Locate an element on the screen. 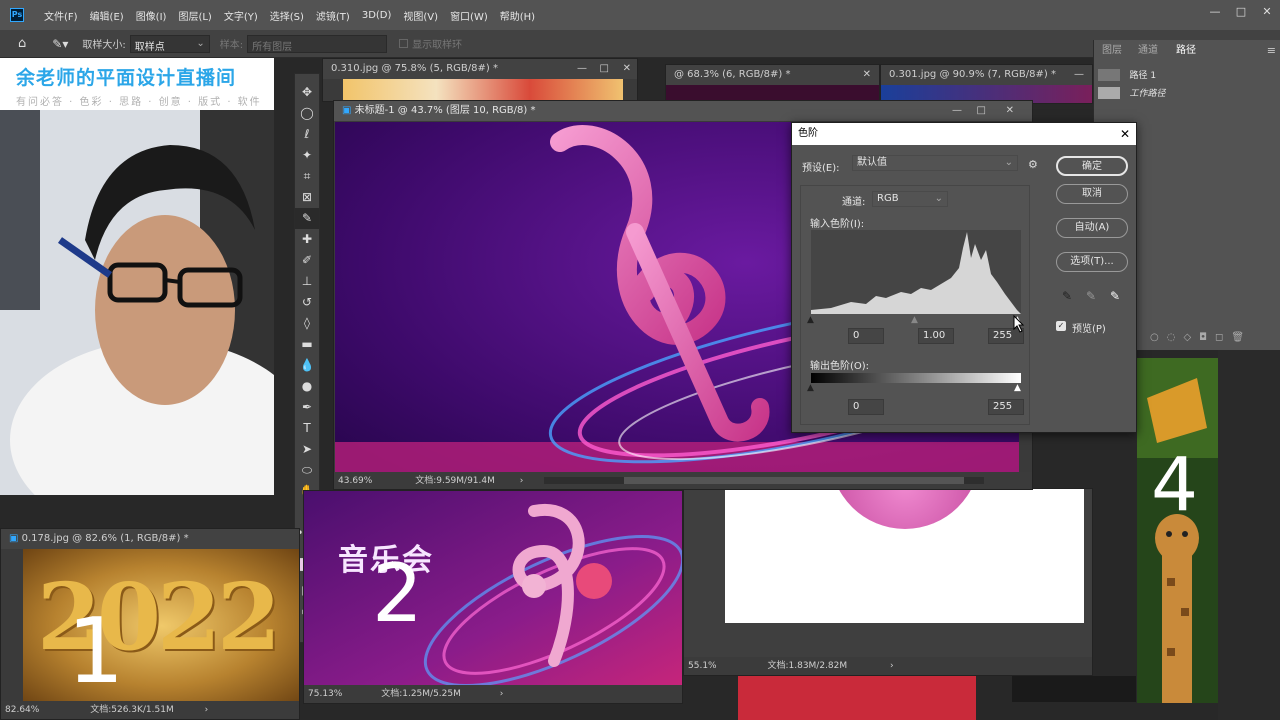 This screenshot has width=1280, height=720. preset-label: 预设(E): is located at coordinates (821, 168).